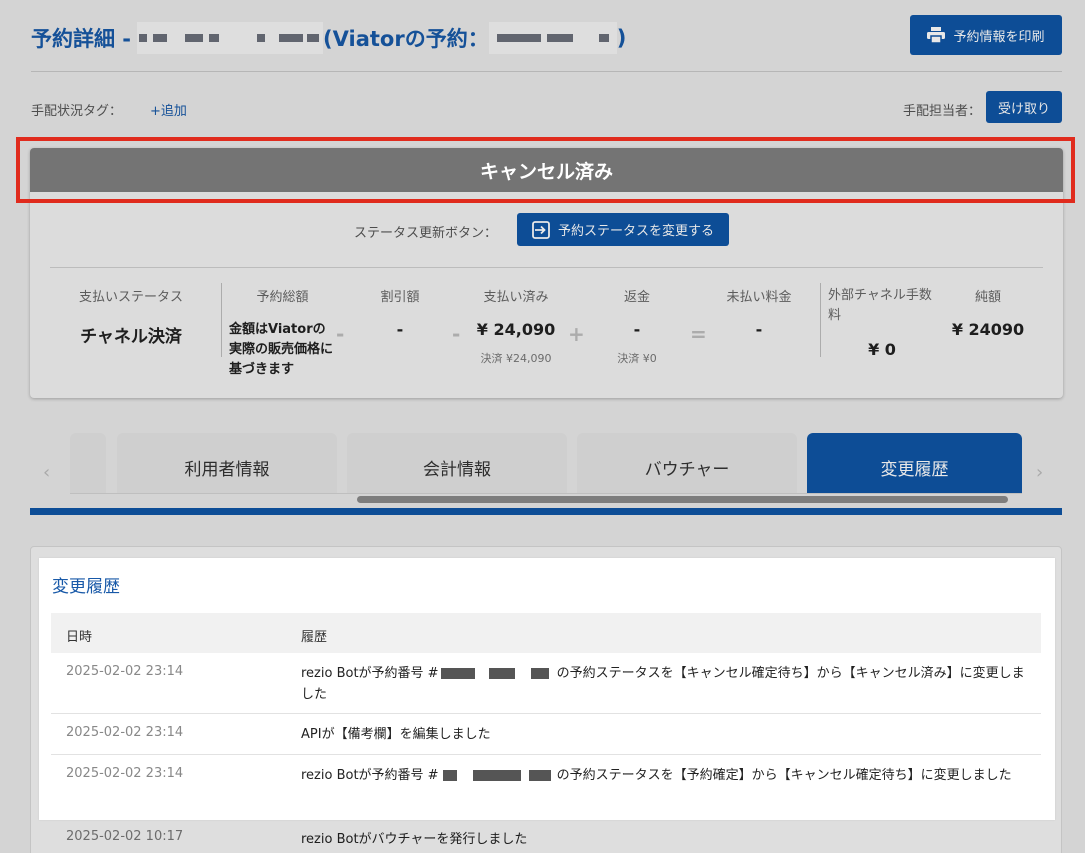  I want to click on status-divider, so click(546, 267).